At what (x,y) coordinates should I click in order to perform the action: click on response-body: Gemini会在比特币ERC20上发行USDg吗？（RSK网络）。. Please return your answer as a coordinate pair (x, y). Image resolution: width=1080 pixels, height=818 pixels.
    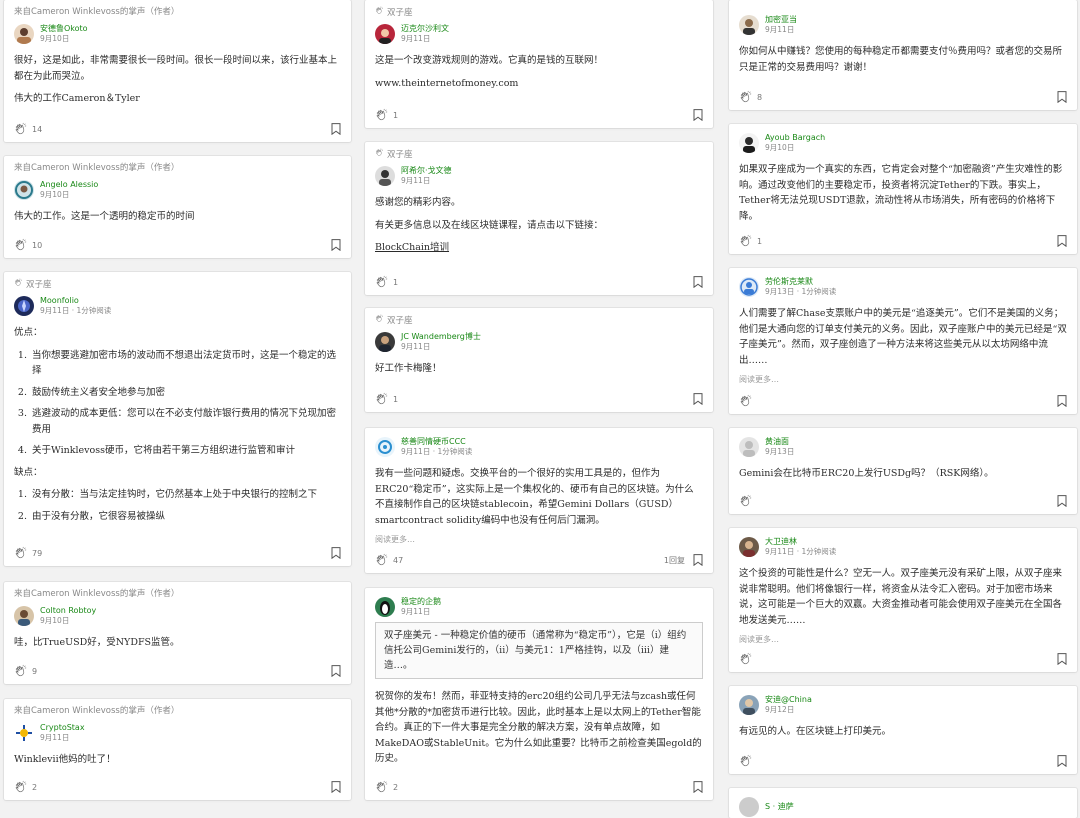
    Looking at the image, I should click on (903, 474).